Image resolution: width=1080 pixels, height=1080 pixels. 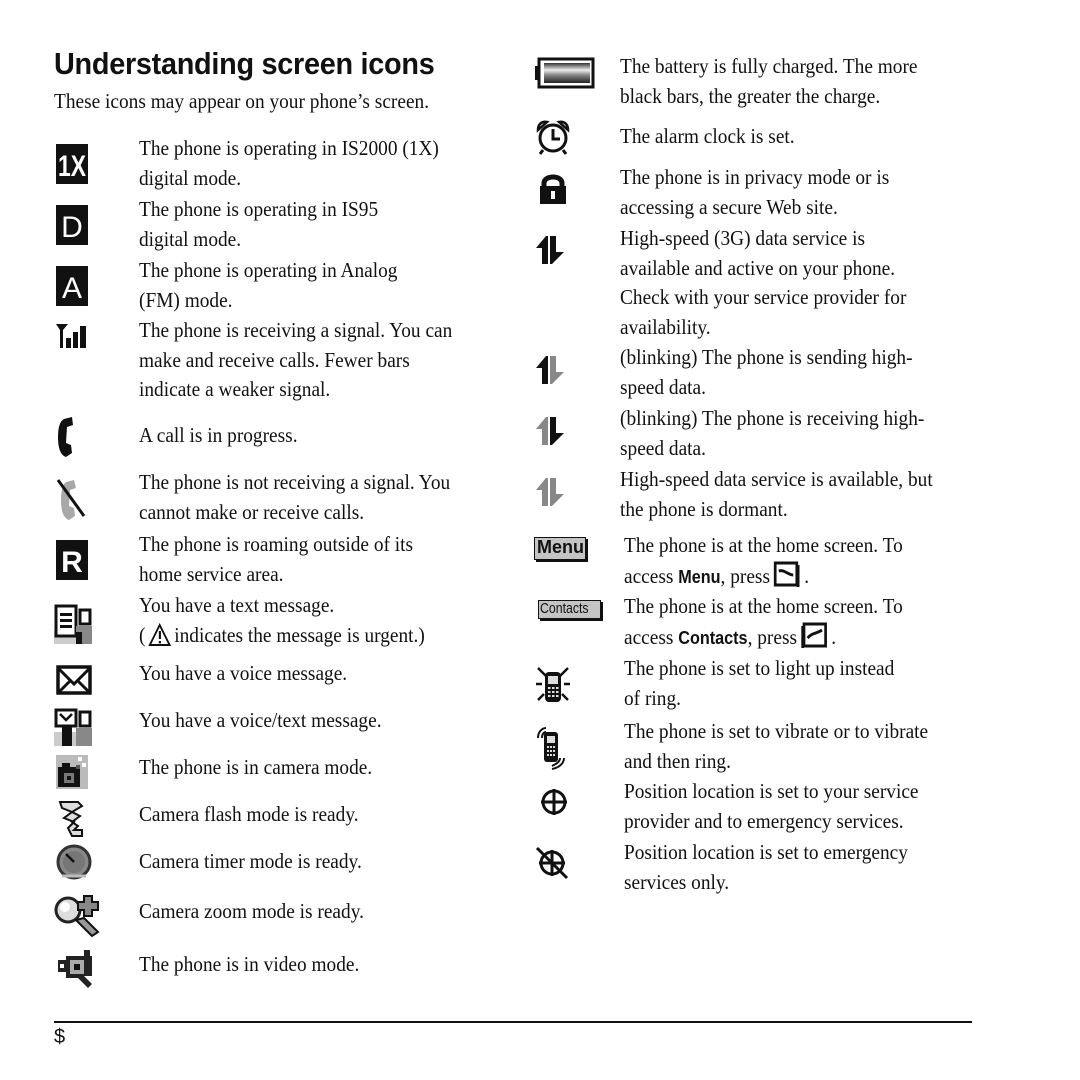 What do you see at coordinates (665, 326) in the screenshot?
I see `entry-line: availability.` at bounding box center [665, 326].